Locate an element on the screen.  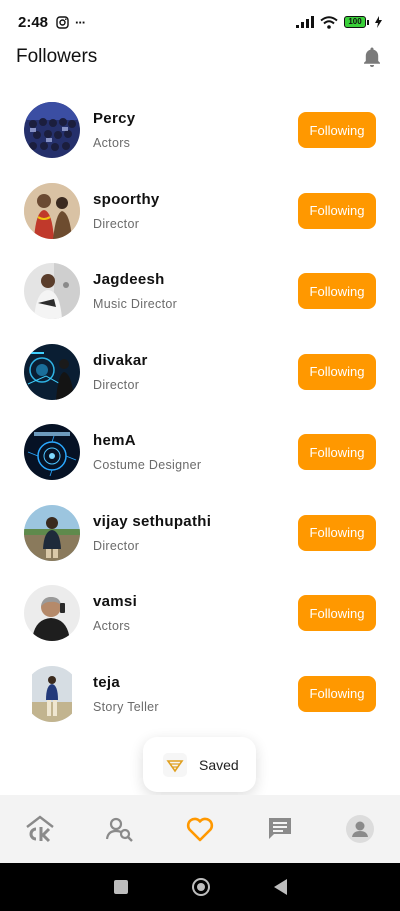
person-search-icon is located at coordinates (119, 829).